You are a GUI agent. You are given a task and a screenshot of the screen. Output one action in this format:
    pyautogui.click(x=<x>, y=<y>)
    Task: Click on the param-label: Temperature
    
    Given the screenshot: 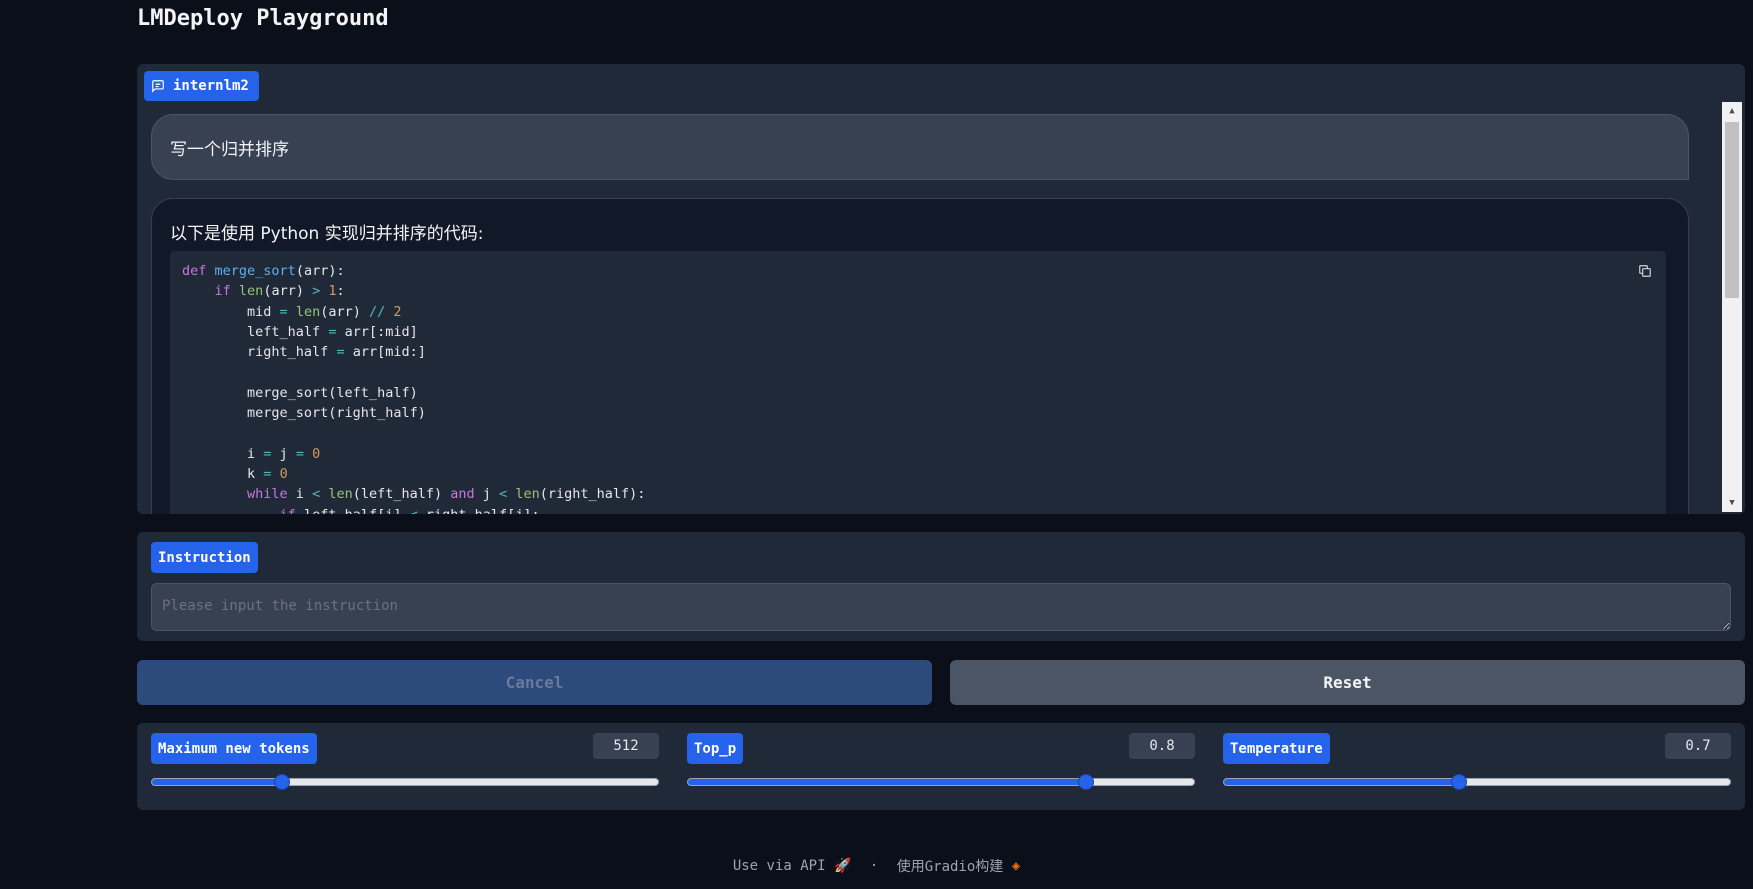 What is the action you would take?
    pyautogui.click(x=1276, y=748)
    